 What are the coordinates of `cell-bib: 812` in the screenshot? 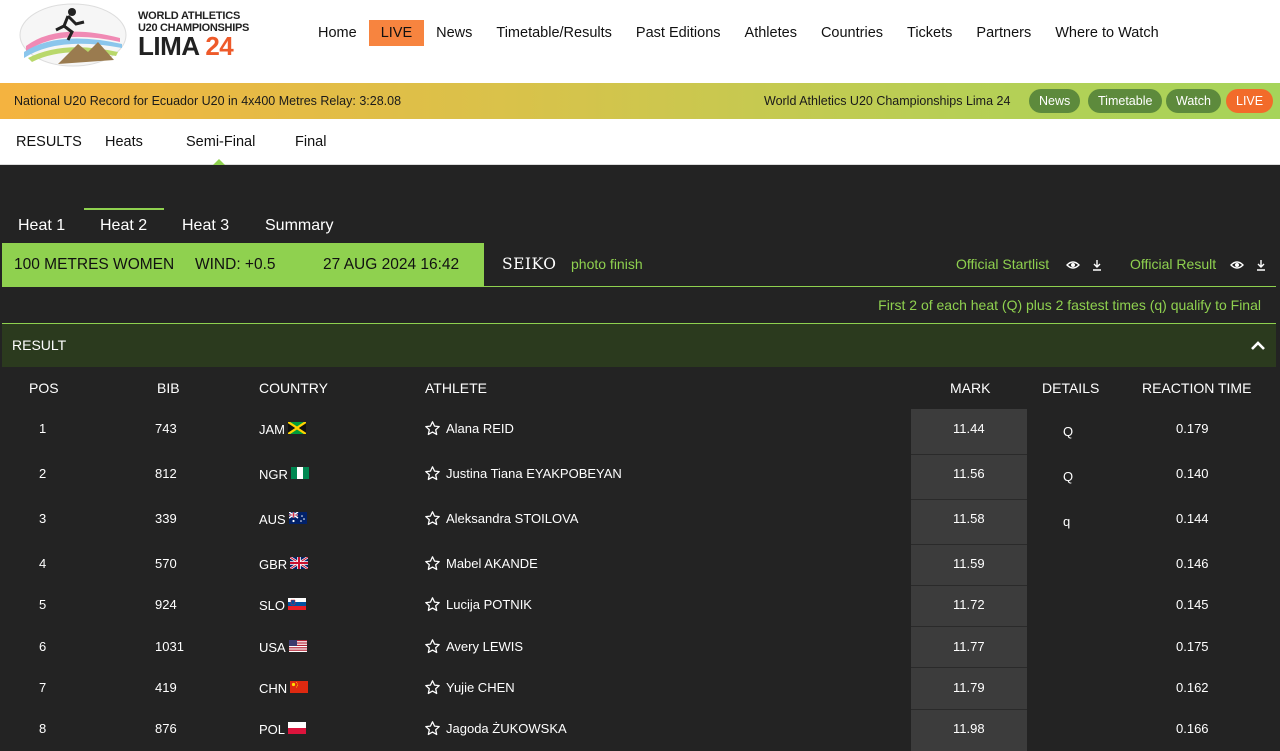 It's located at (166, 473).